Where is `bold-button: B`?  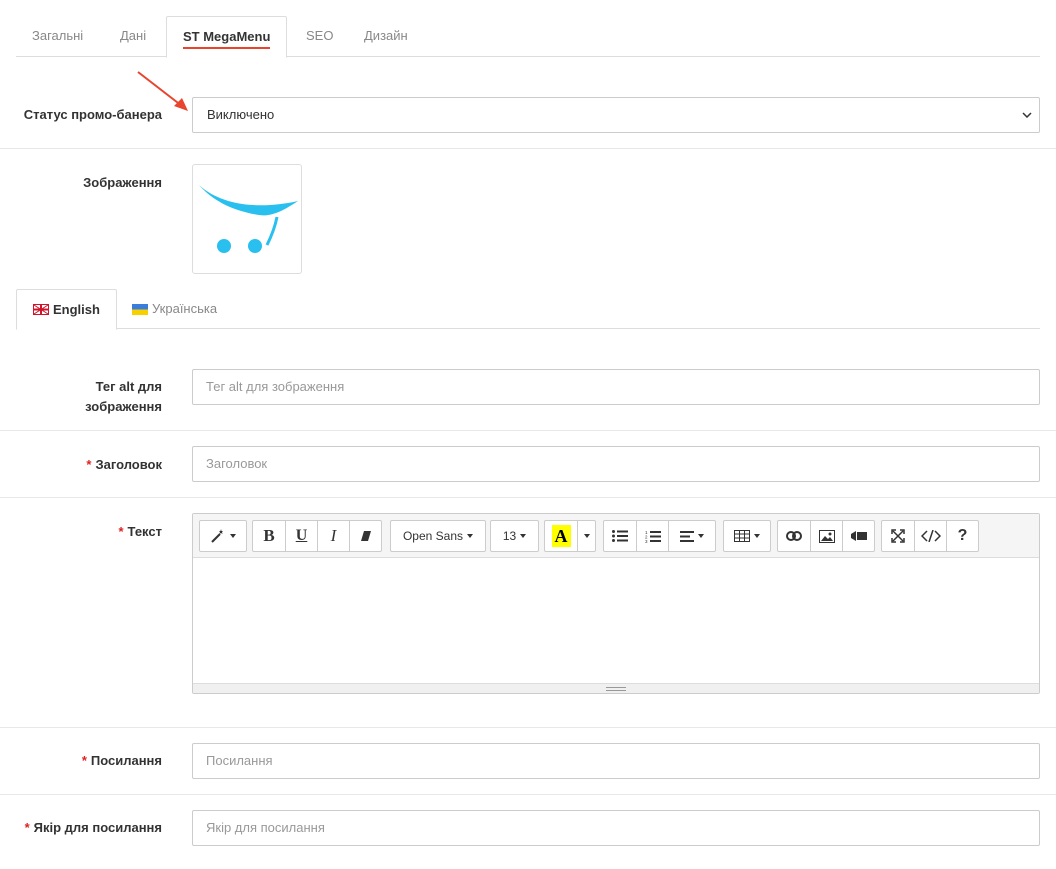
bold-button: B is located at coordinates (269, 536).